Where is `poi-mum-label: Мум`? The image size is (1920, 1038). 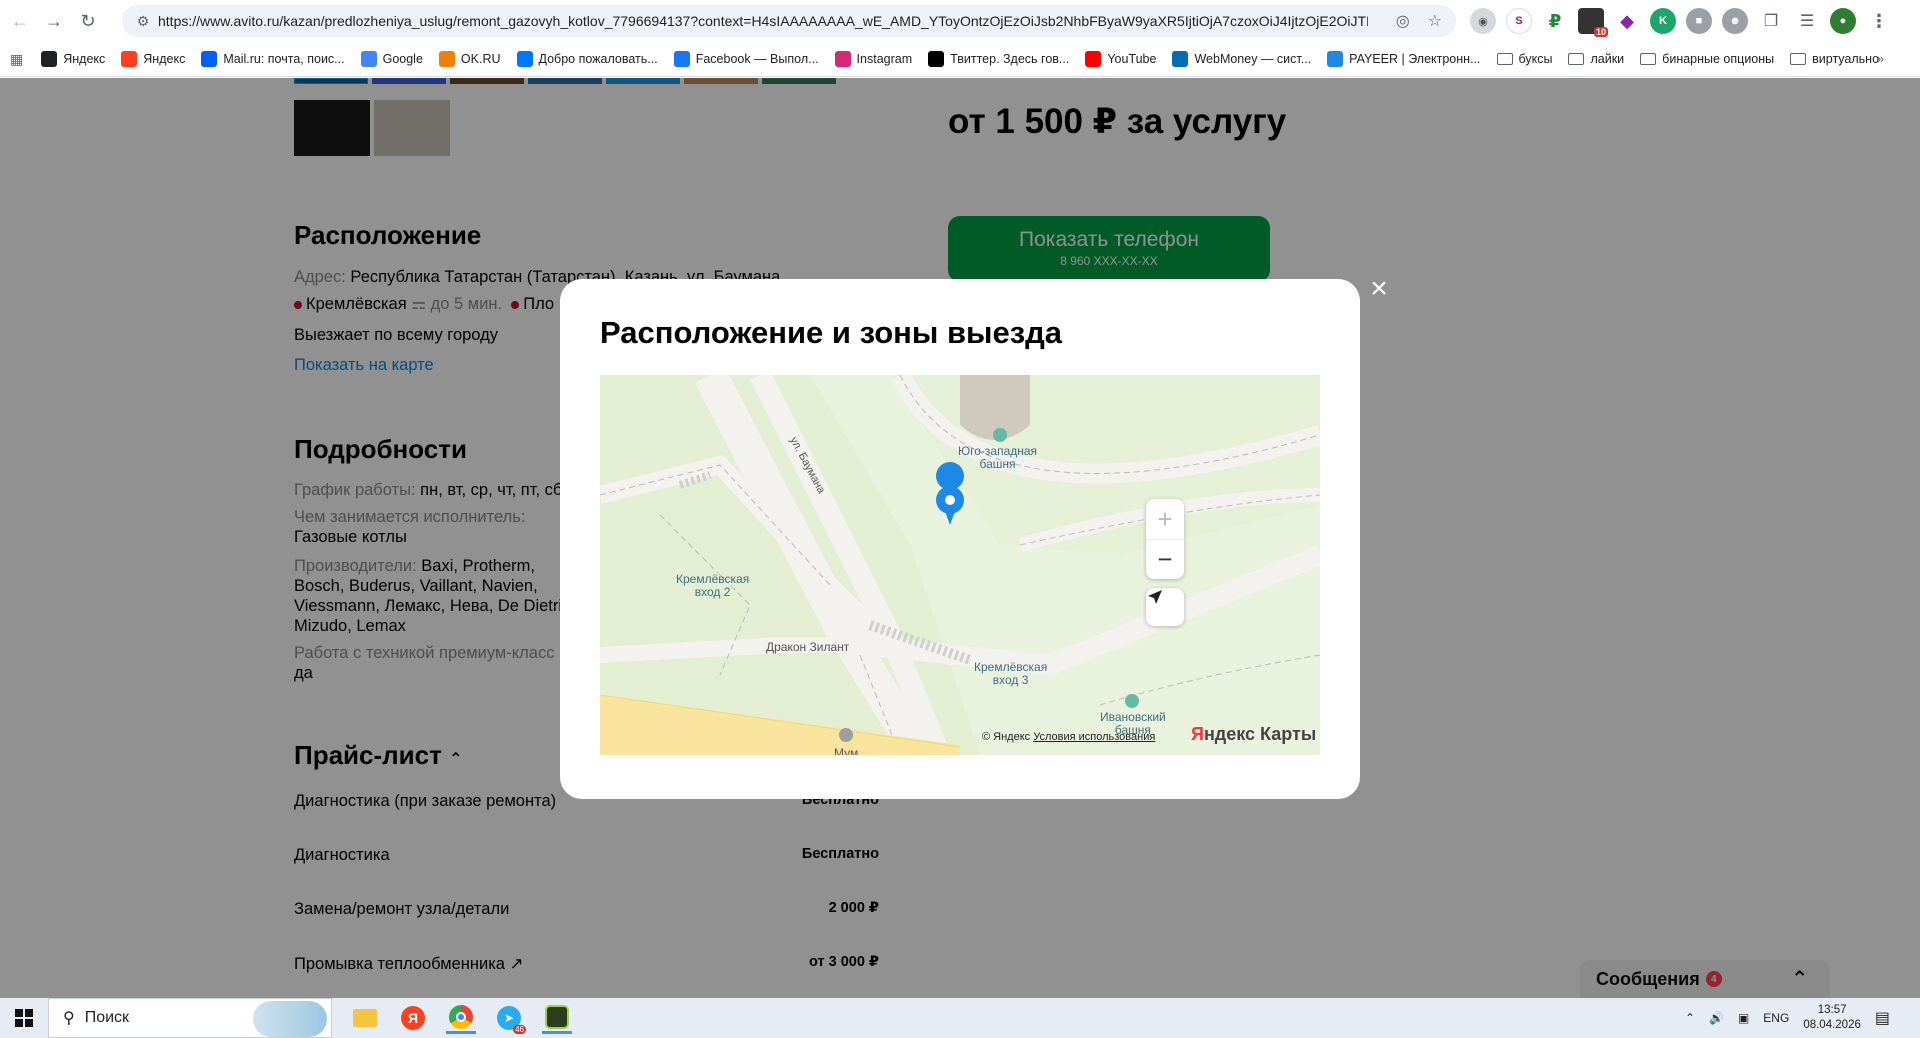
poi-mum-label: Мум is located at coordinates (846, 751).